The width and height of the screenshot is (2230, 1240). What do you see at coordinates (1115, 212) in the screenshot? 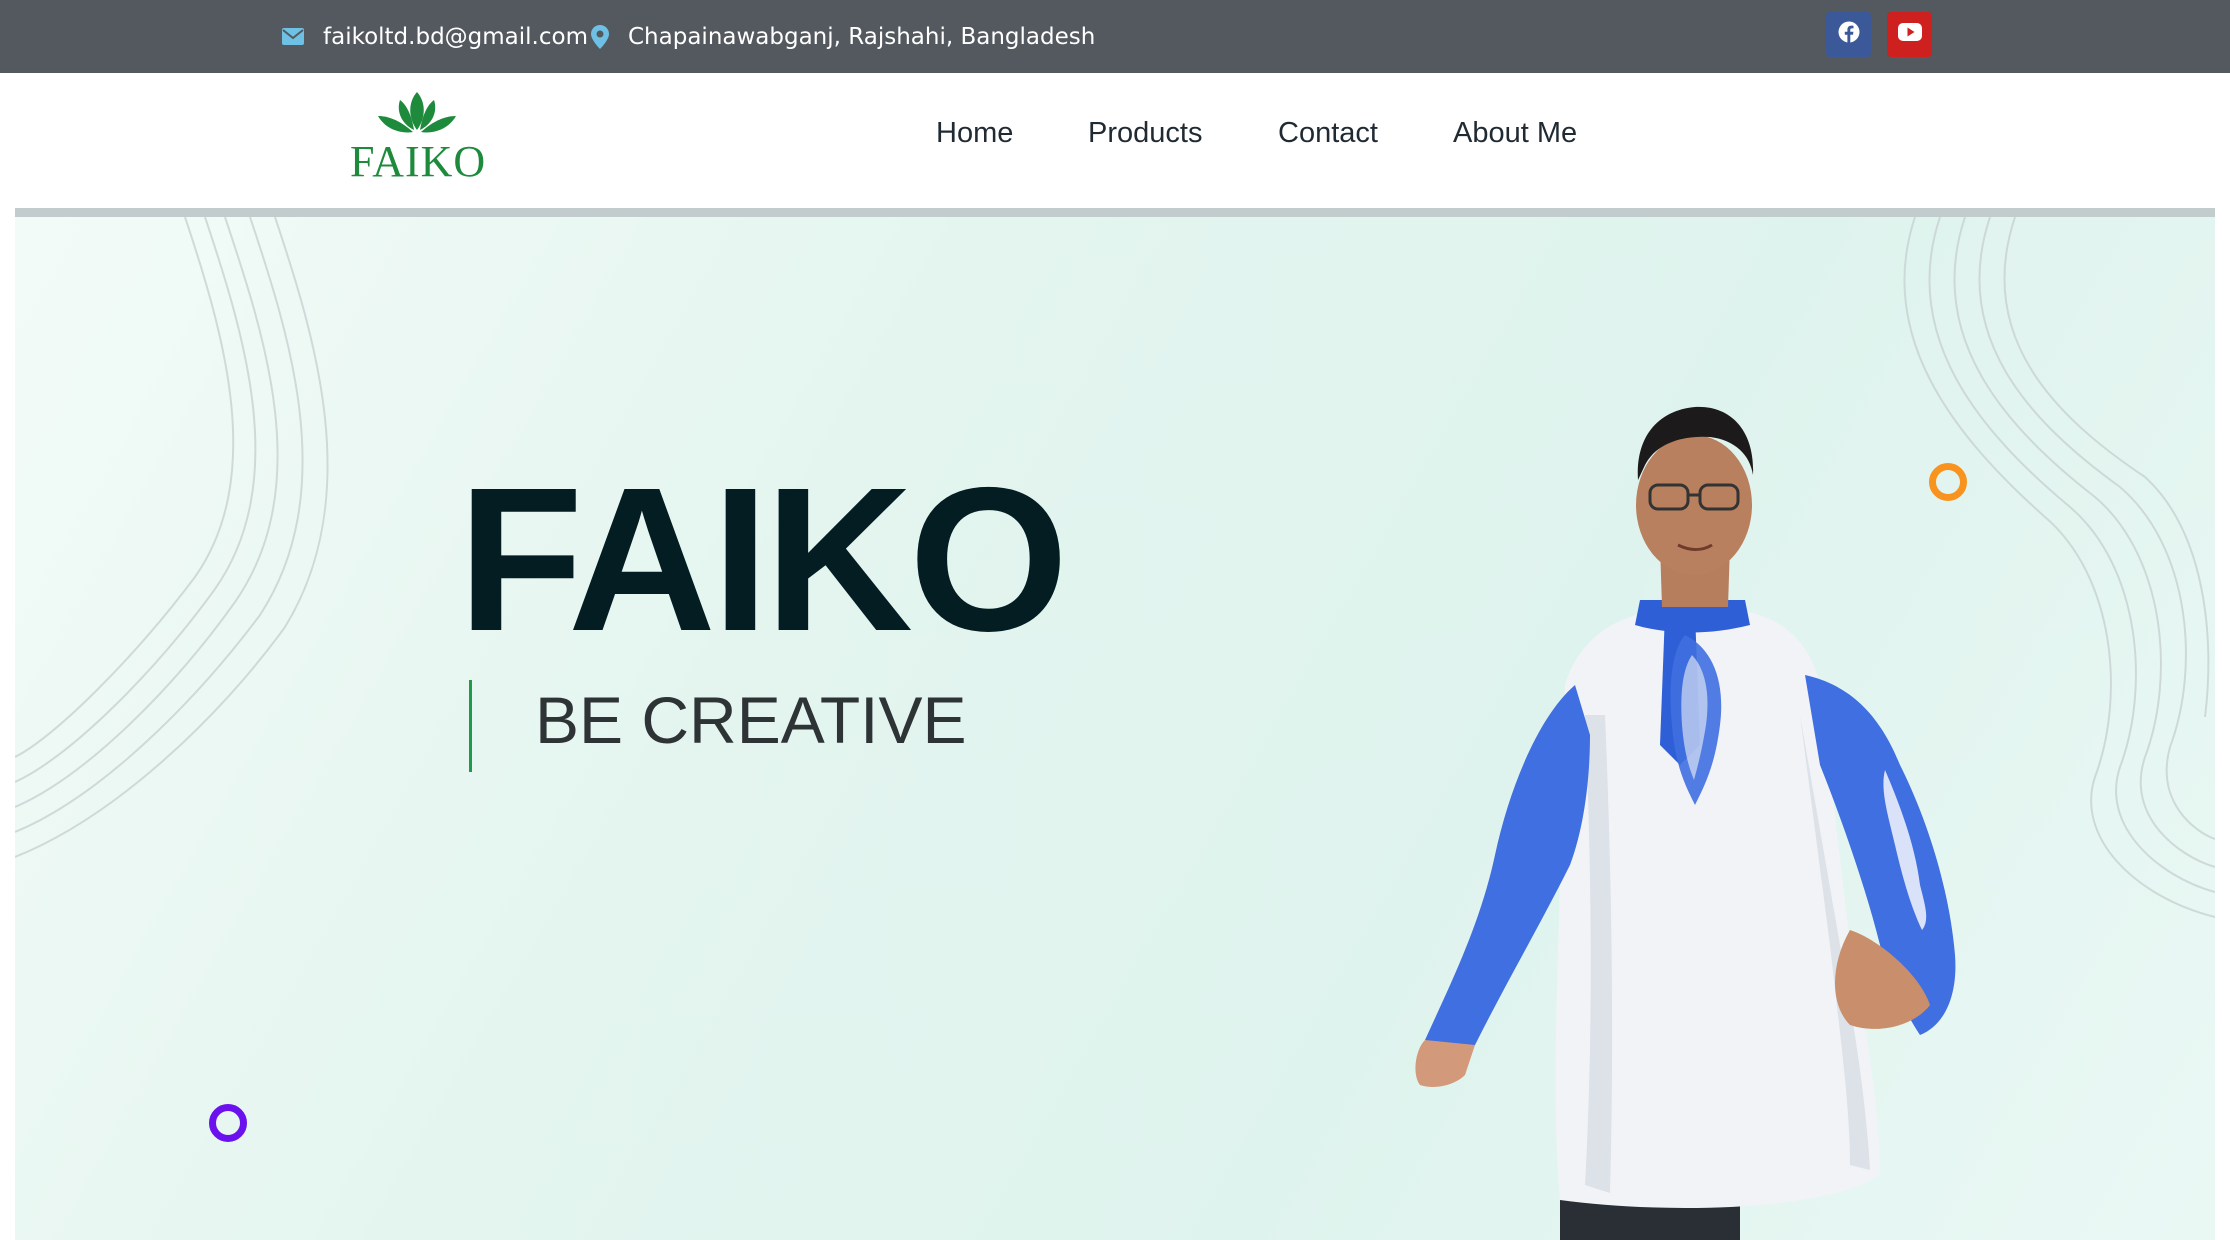
I see `hero-top-border` at bounding box center [1115, 212].